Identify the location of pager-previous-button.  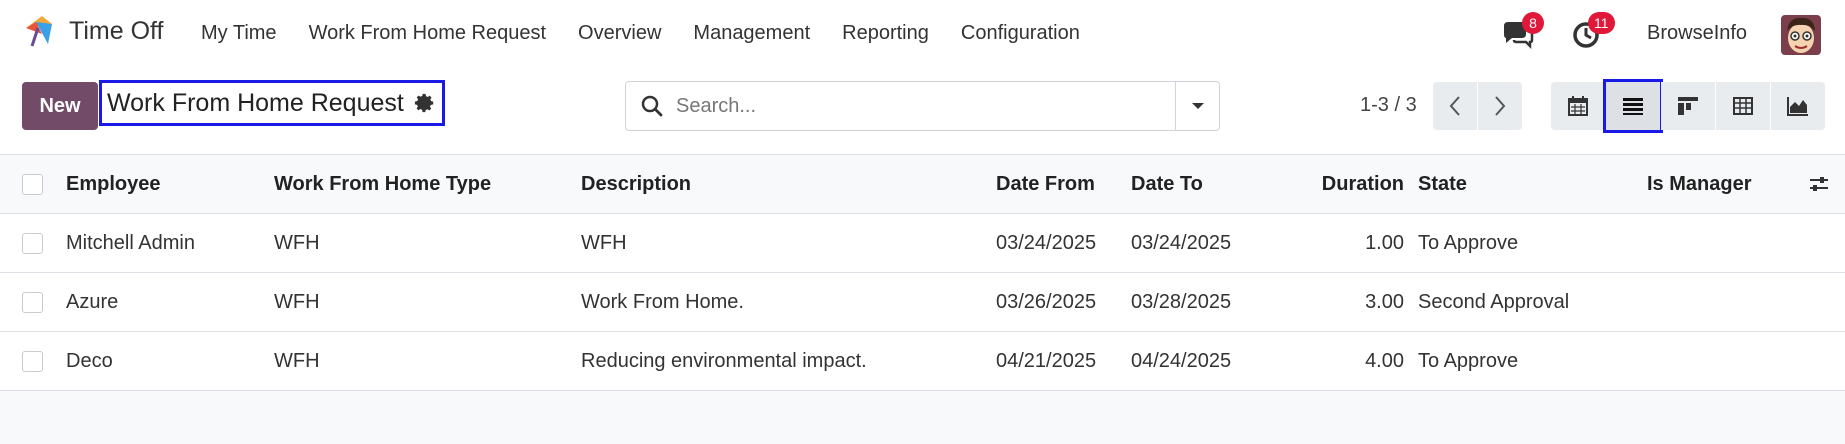
(1455, 106).